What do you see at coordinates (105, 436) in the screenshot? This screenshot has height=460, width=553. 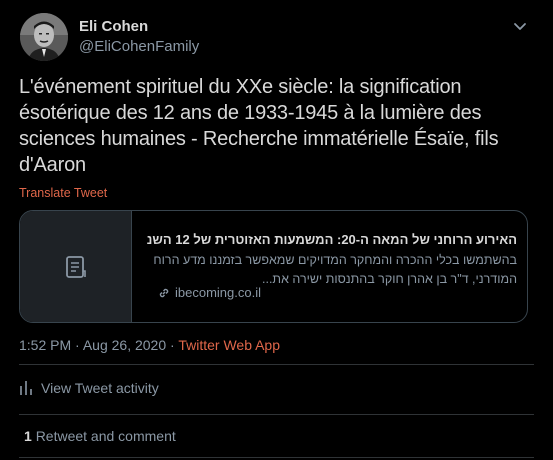 I see `retweet-label: Retweet and comment` at bounding box center [105, 436].